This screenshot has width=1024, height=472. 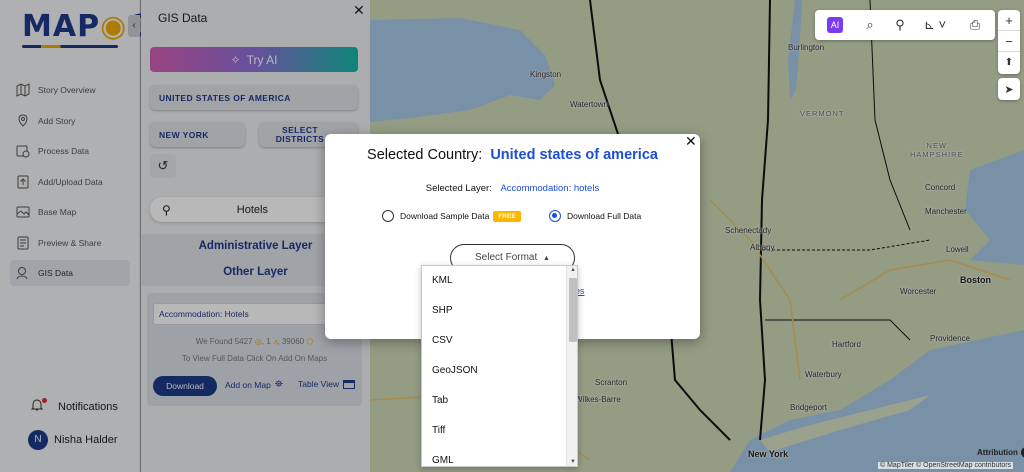 I want to click on attribution-label: Attribution, so click(x=997, y=452).